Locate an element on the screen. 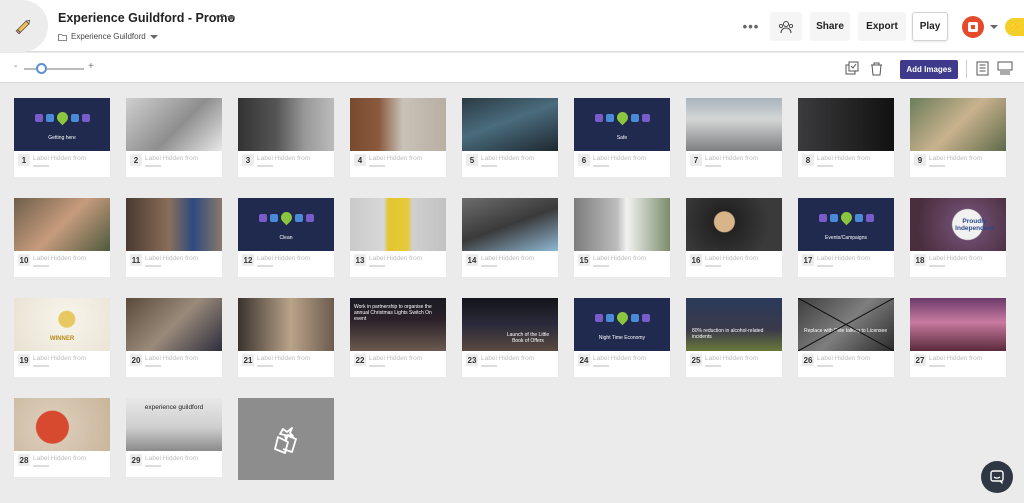  add-slide-placeholder is located at coordinates (286, 439).